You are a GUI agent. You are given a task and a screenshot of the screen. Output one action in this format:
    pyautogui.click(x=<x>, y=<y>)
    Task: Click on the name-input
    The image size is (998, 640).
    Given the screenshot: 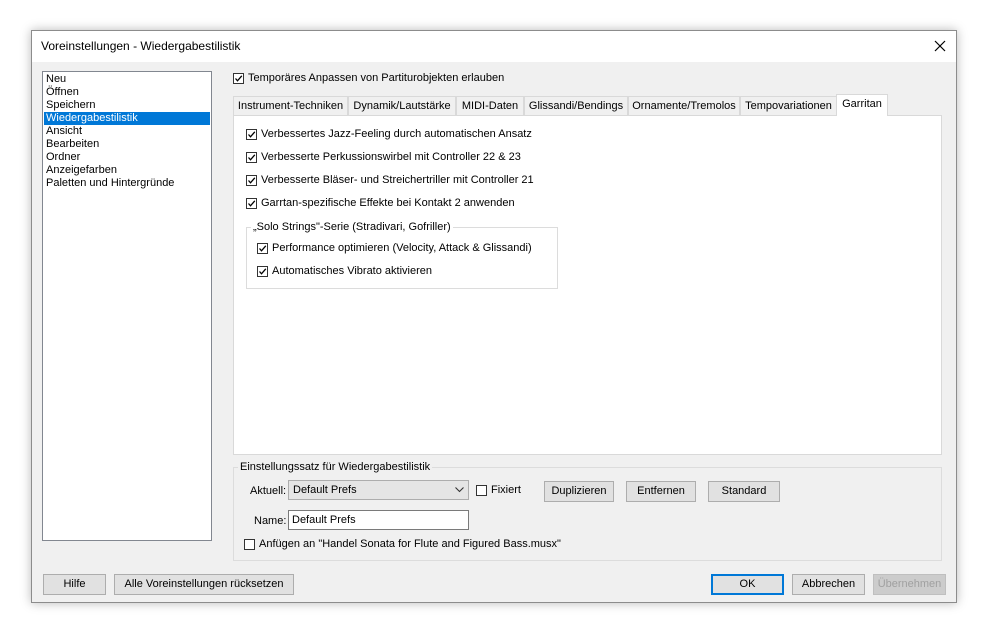 What is the action you would take?
    pyautogui.click(x=377, y=520)
    